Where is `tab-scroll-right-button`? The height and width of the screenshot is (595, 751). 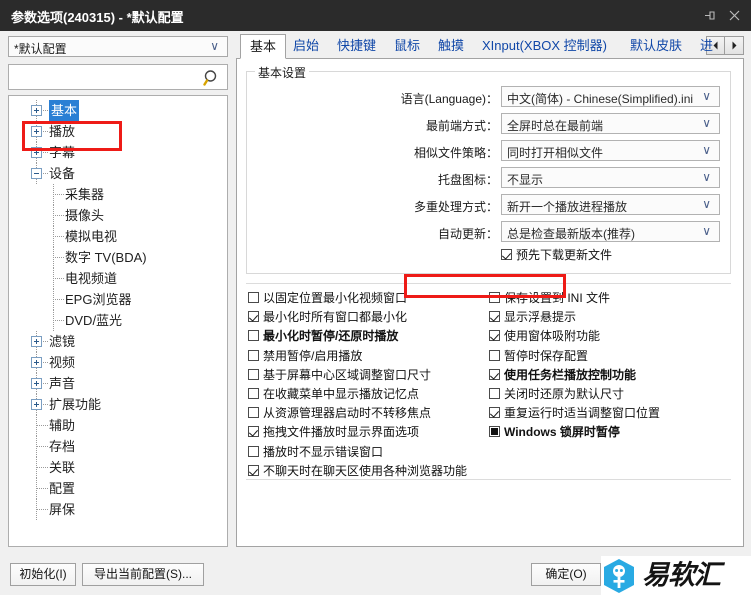 tab-scroll-right-button is located at coordinates (734, 45).